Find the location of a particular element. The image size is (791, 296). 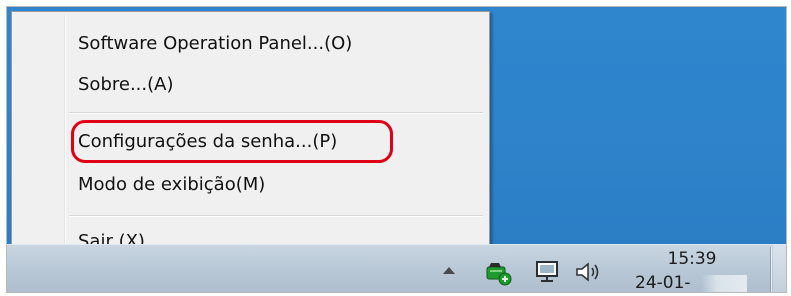

clock-time: 15:39 is located at coordinates (692, 259).